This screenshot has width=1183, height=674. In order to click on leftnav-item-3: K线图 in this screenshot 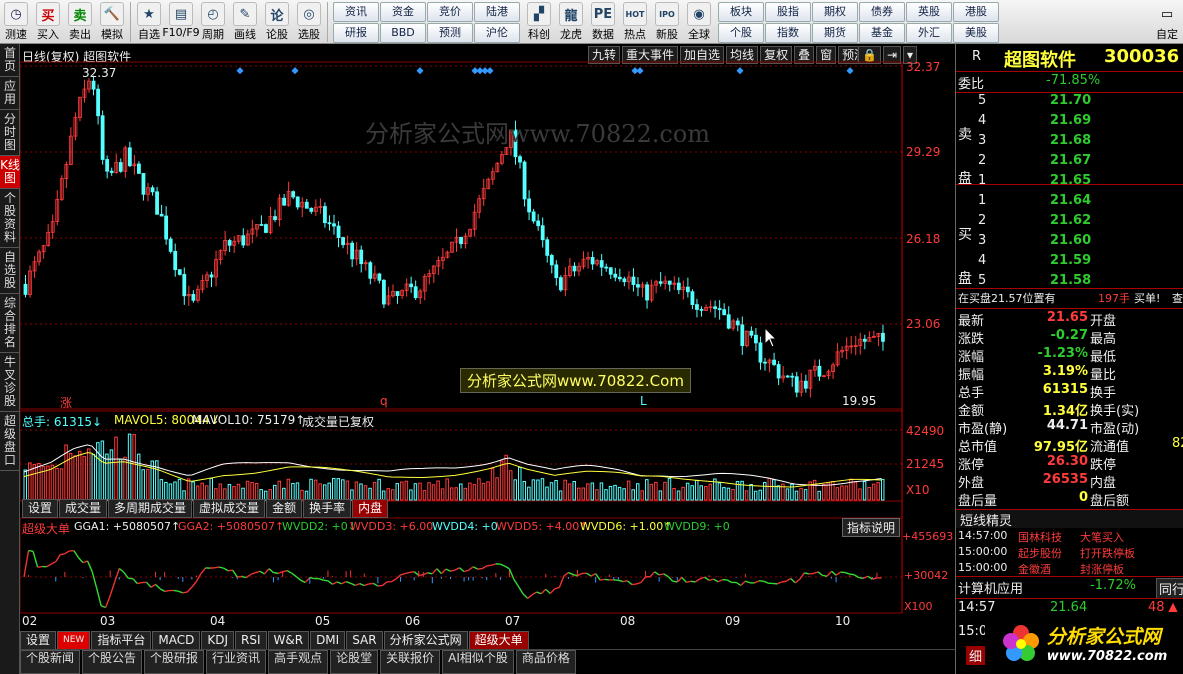, I will do `click(10, 172)`.